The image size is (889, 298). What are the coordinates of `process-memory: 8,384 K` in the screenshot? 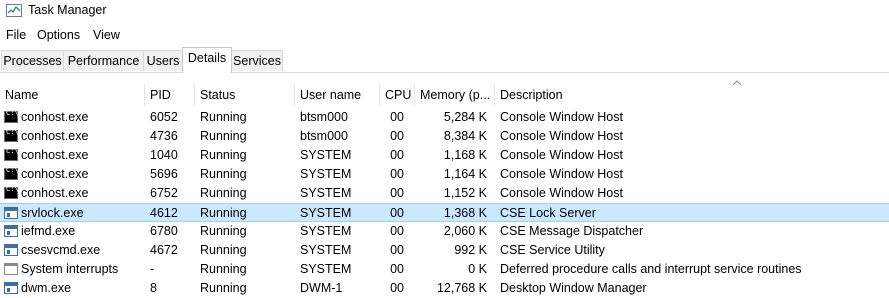 It's located at (465, 136).